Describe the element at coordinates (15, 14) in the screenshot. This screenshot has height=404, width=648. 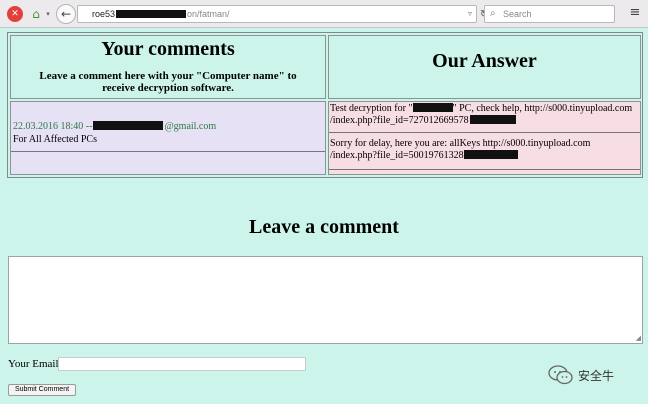
I see `stop-icon: ✕` at that location.